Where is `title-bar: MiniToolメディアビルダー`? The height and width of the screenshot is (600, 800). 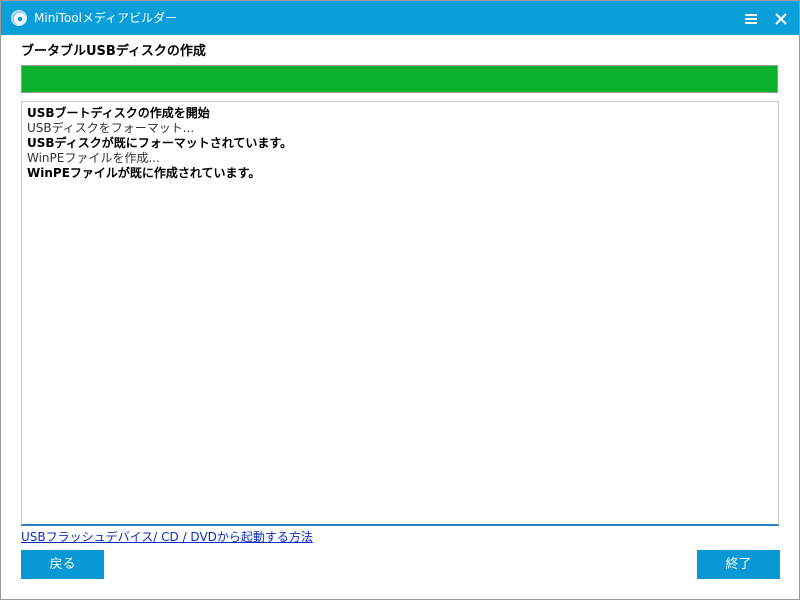 title-bar: MiniToolメディアビルダー is located at coordinates (400, 18).